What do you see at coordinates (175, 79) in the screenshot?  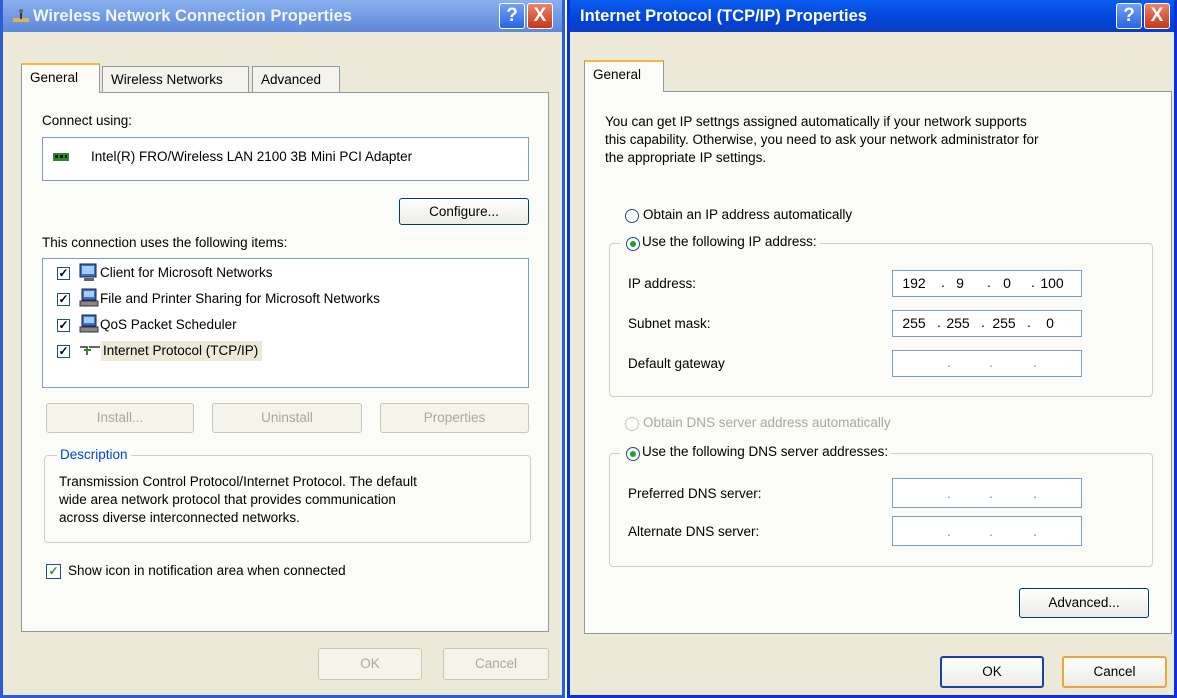 I see `tab-wireless-networks: Wireless Networks` at bounding box center [175, 79].